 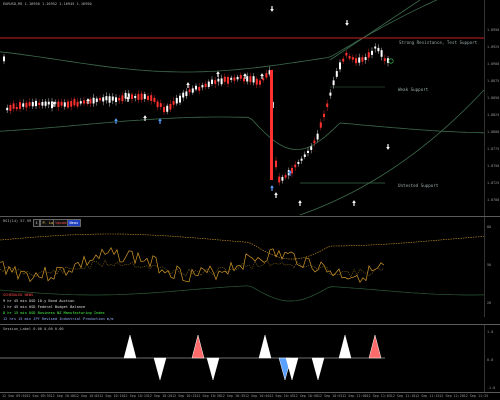 I want to click on session-spike-down, so click(x=213, y=369).